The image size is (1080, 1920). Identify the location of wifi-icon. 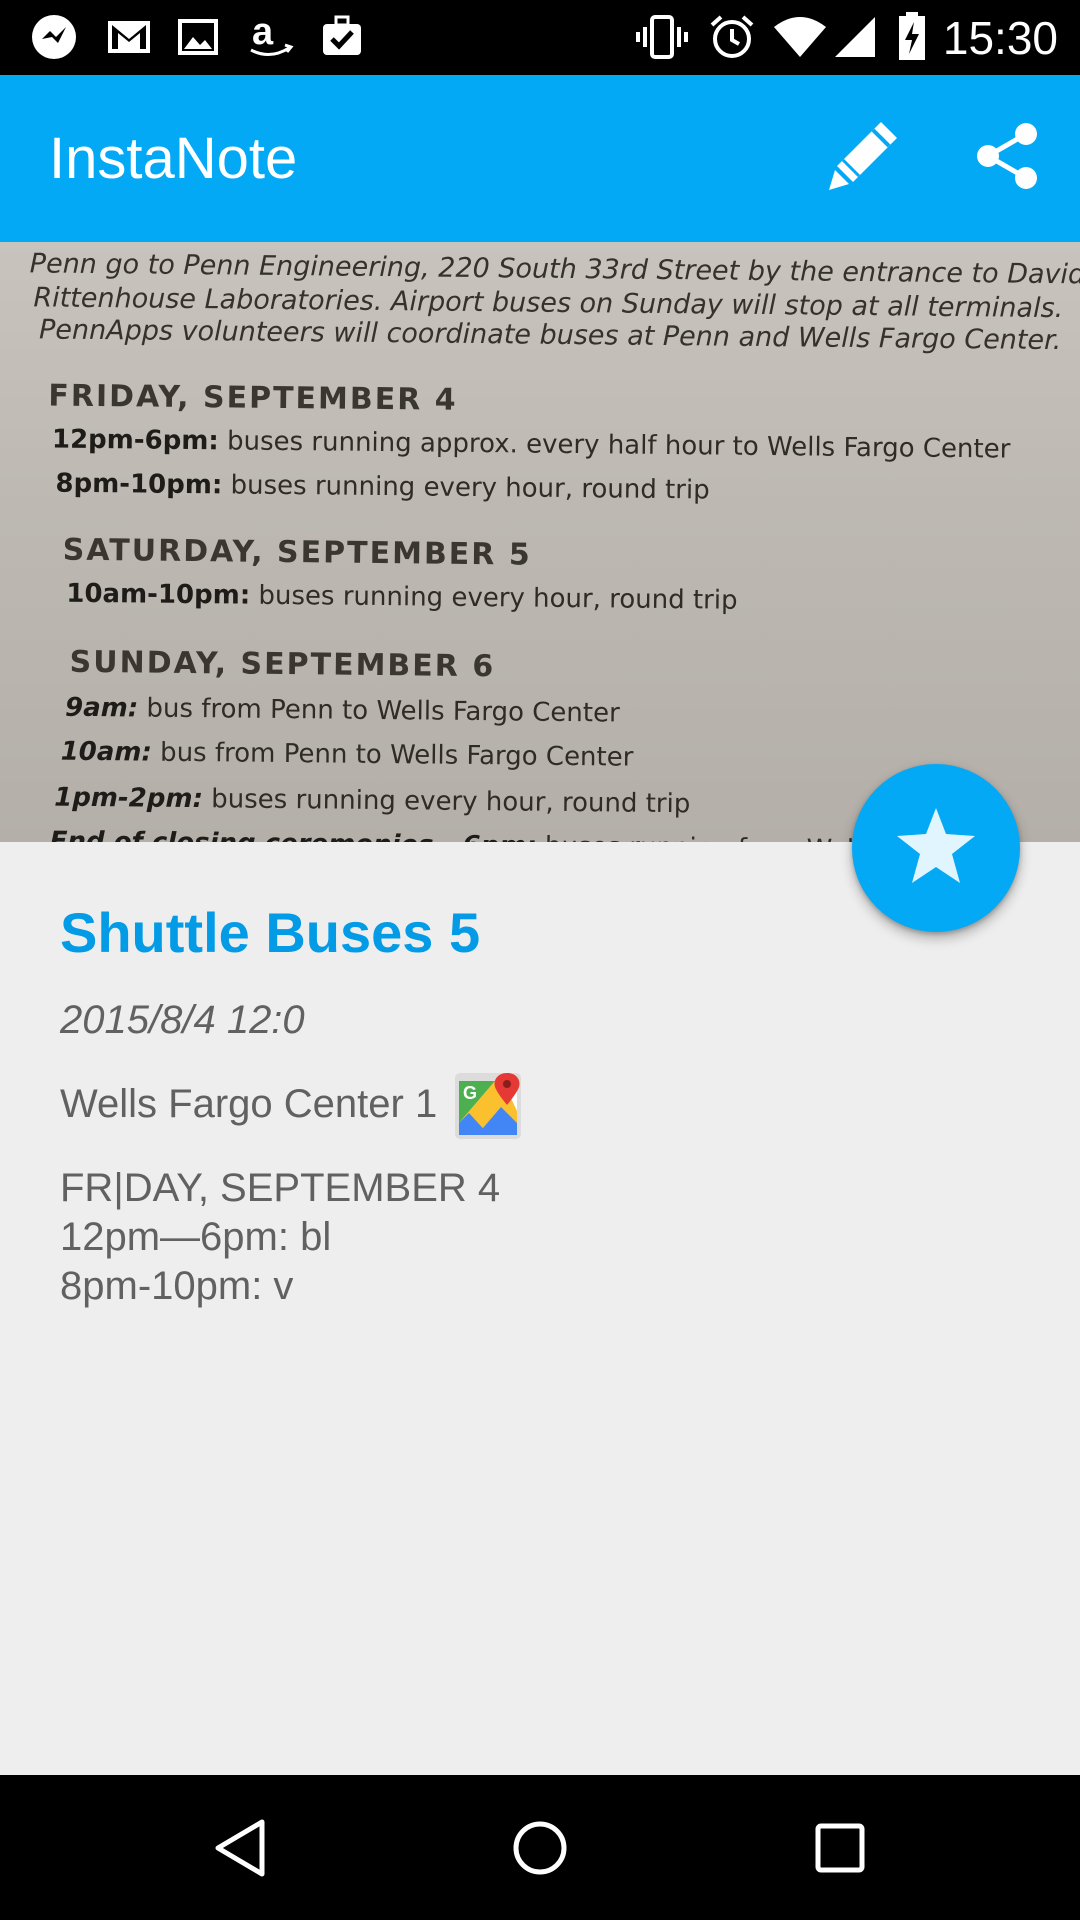
(800, 37).